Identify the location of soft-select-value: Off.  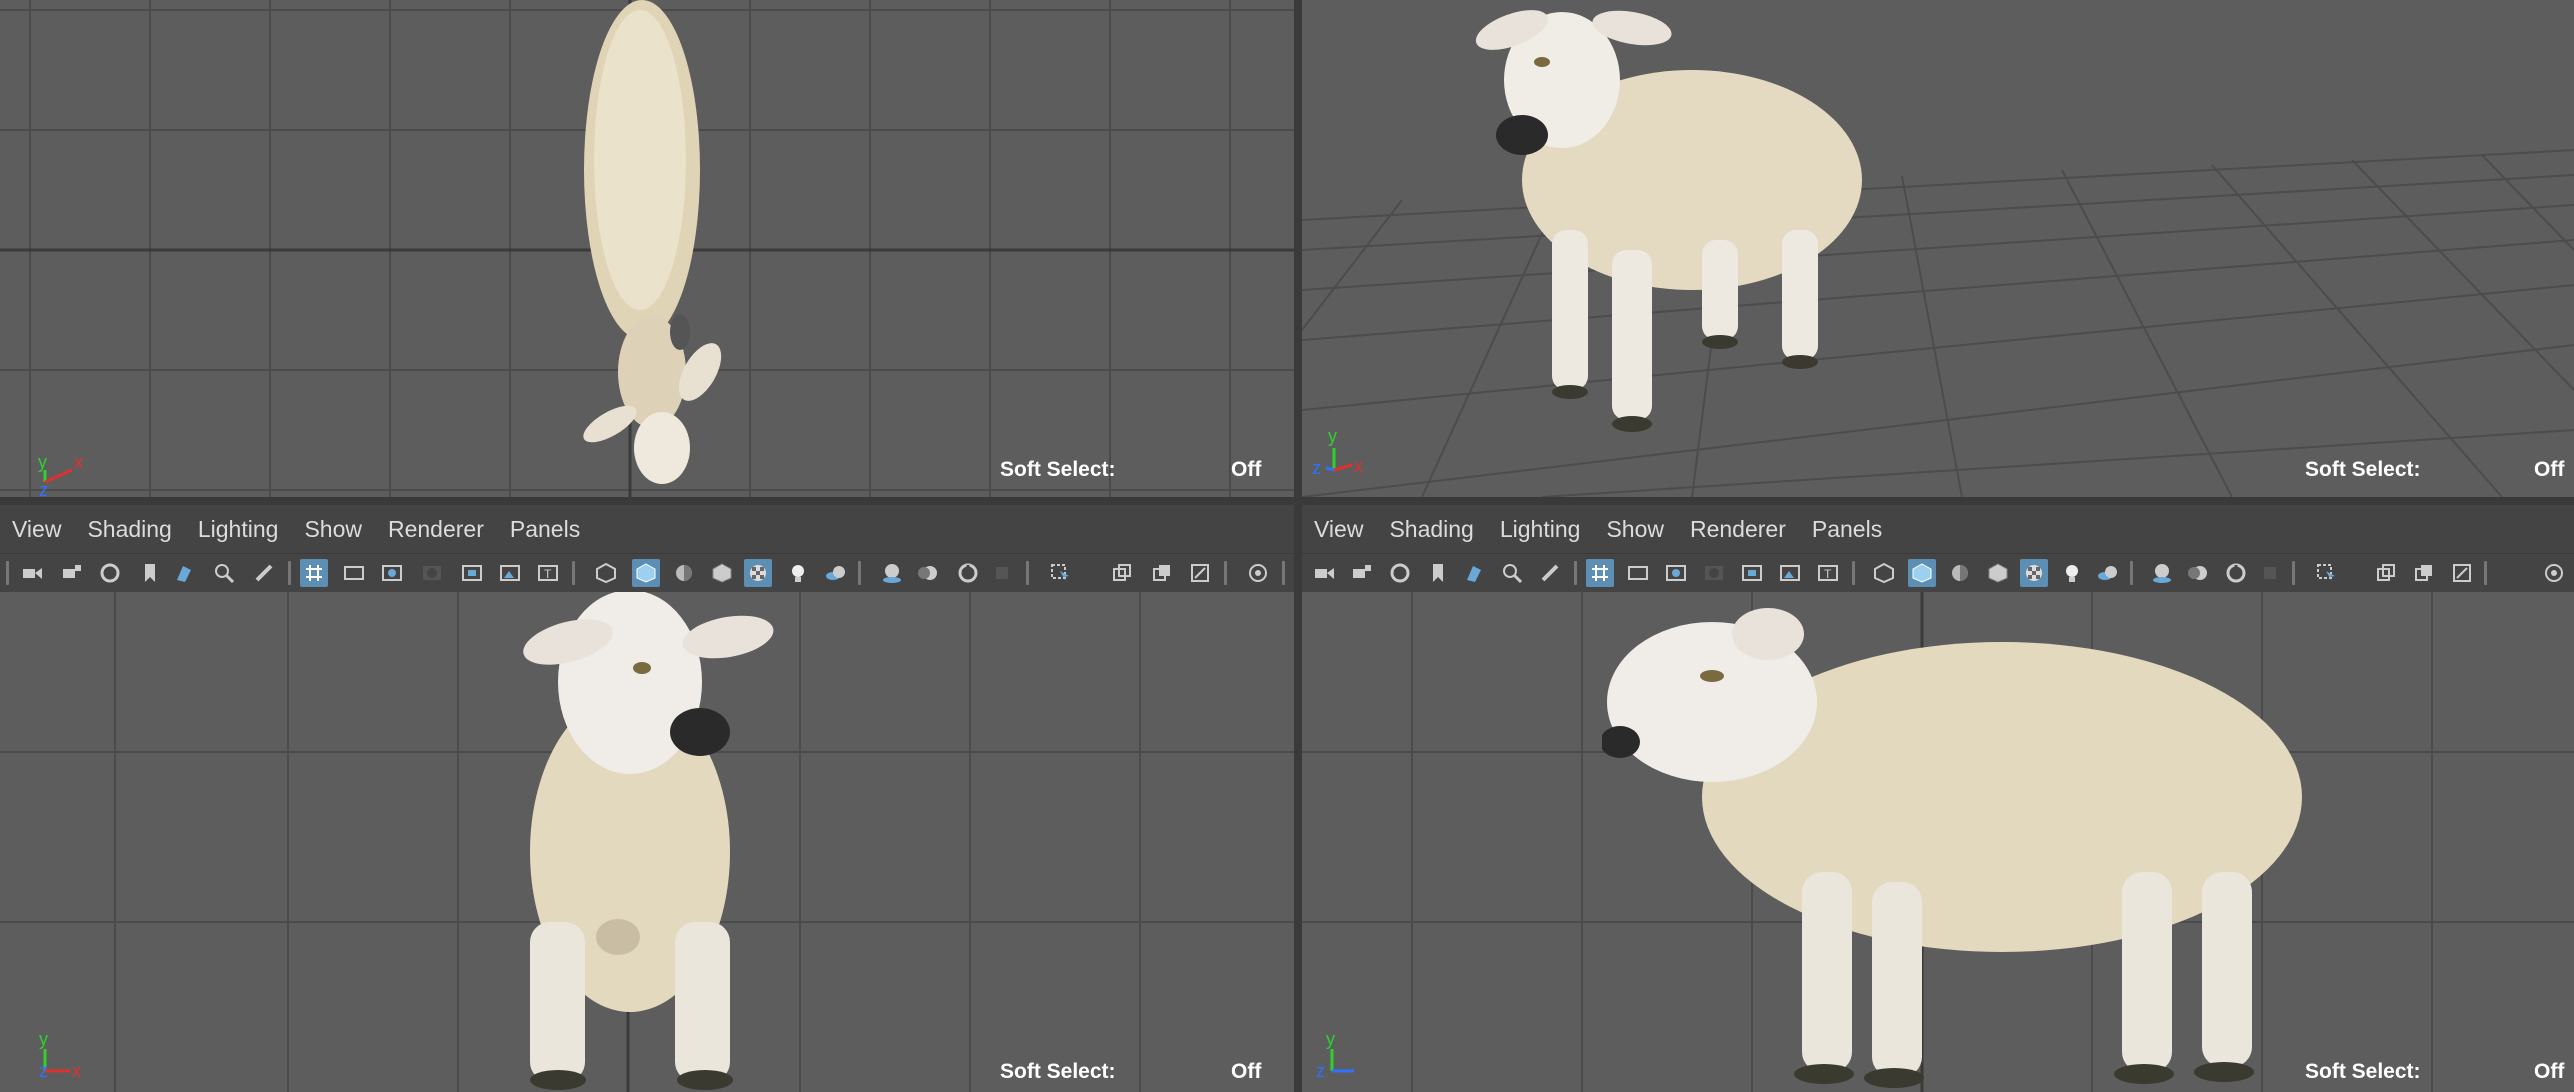
(2549, 1071).